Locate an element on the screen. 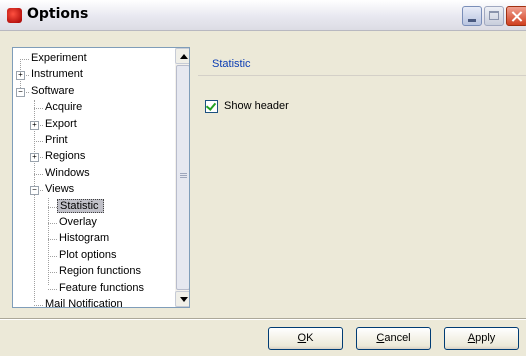 The image size is (526, 356). show-header-label: Show header is located at coordinates (256, 106).